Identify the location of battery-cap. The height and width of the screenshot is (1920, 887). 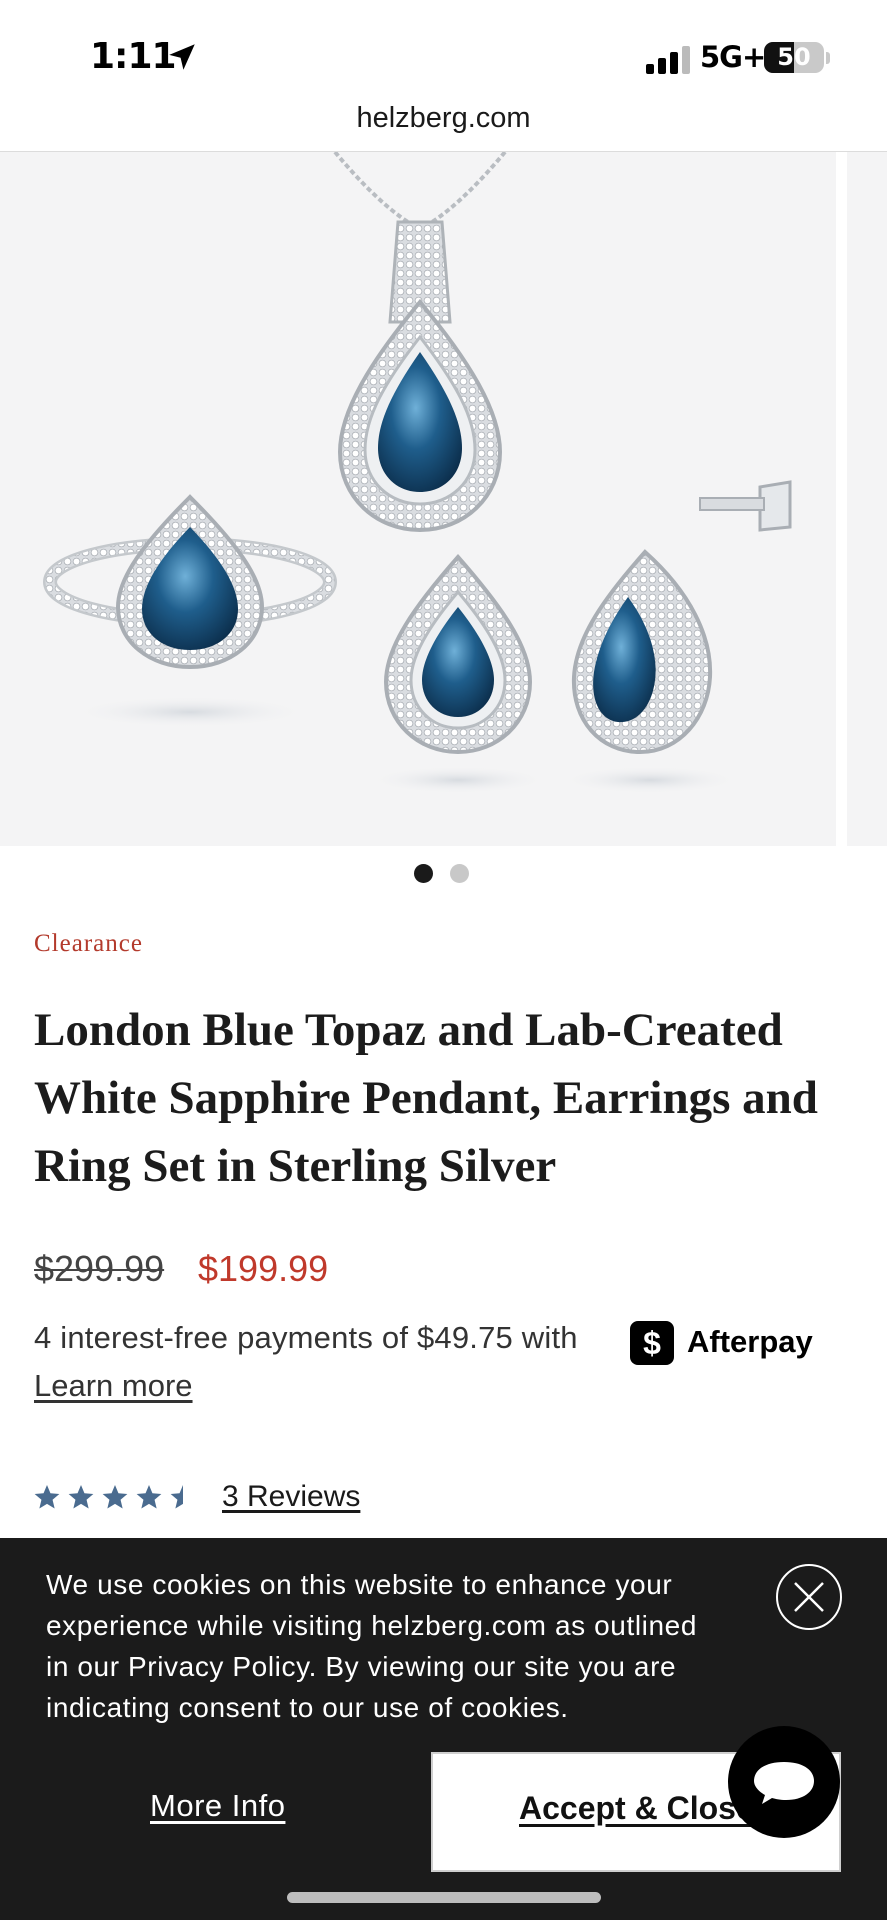
(828, 58).